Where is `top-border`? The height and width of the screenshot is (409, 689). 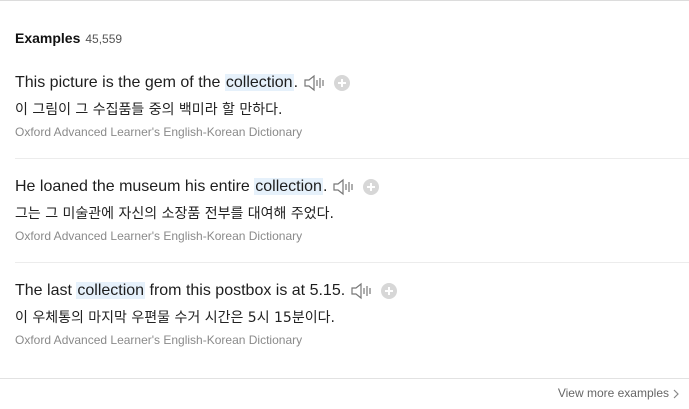 top-border is located at coordinates (344, 0).